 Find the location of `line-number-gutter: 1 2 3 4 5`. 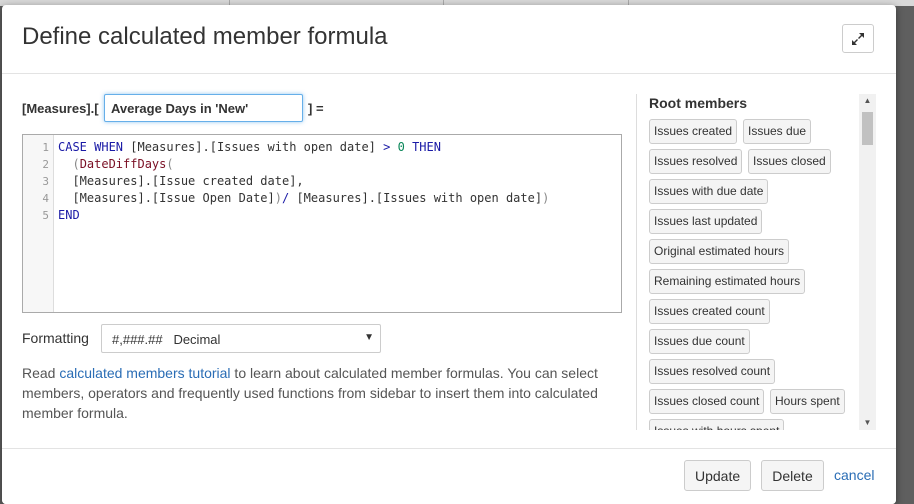

line-number-gutter: 1 2 3 4 5 is located at coordinates (38, 223).